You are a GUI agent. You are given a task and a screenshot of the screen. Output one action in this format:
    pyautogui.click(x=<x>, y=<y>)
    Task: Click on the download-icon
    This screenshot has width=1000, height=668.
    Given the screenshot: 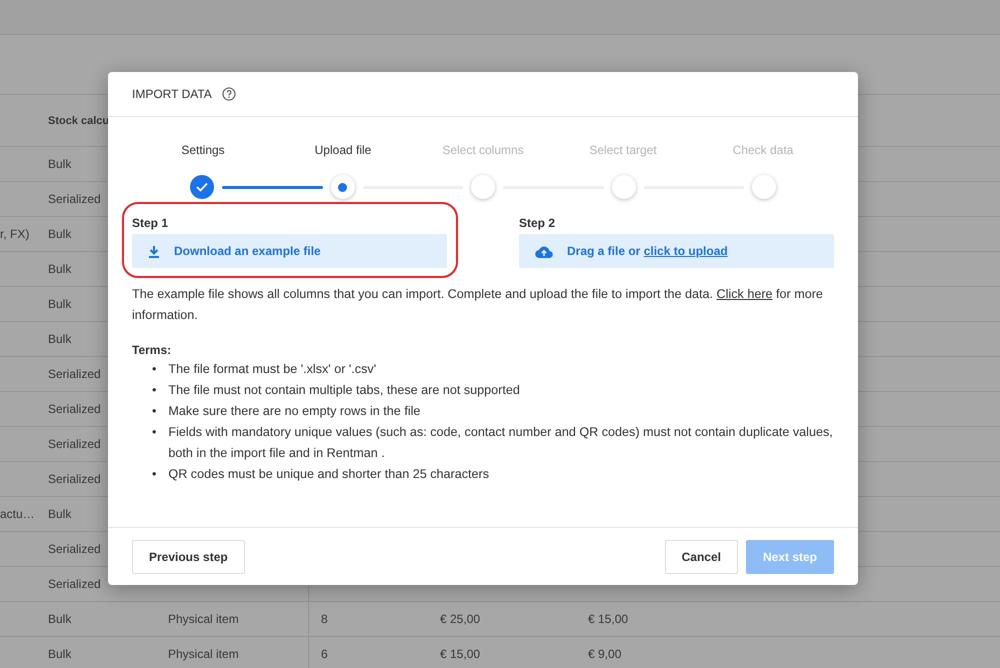 What is the action you would take?
    pyautogui.click(x=154, y=251)
    